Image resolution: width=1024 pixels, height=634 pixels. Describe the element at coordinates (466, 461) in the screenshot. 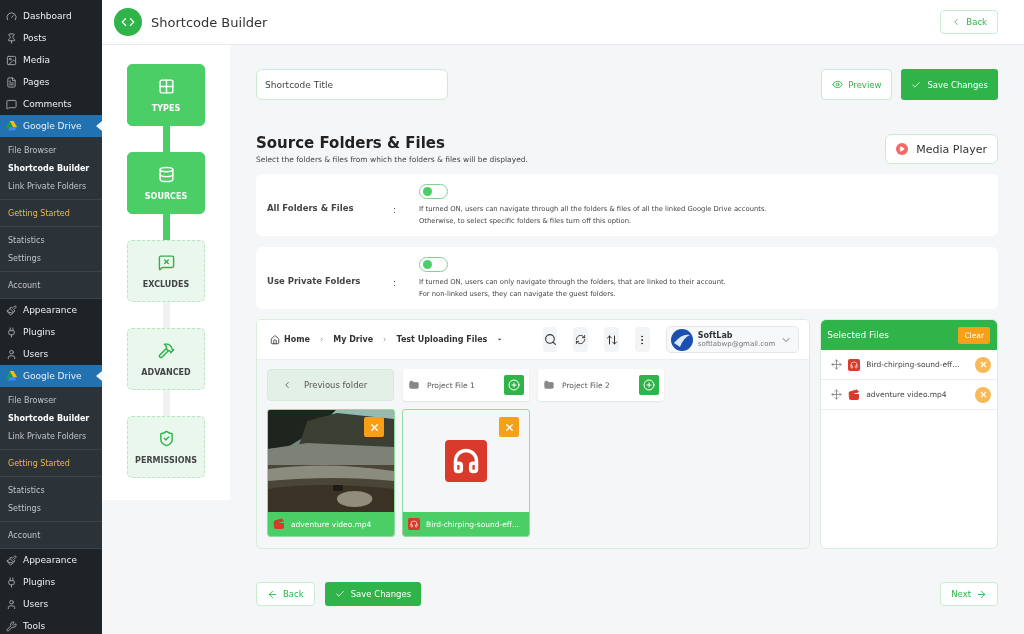

I see `headphones-glyph` at that location.